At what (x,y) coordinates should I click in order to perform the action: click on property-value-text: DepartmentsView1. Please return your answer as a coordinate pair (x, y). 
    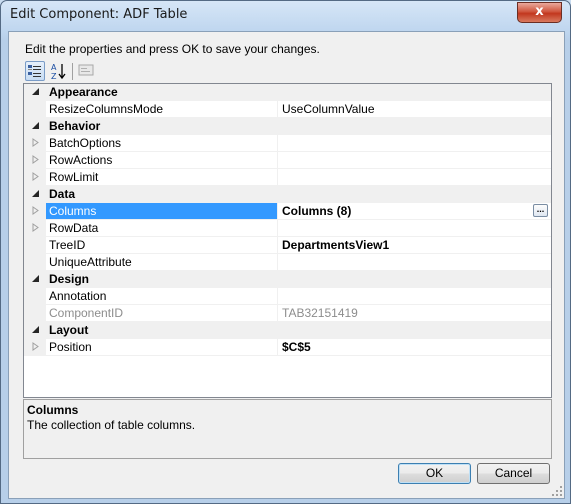
    Looking at the image, I should click on (336, 245).